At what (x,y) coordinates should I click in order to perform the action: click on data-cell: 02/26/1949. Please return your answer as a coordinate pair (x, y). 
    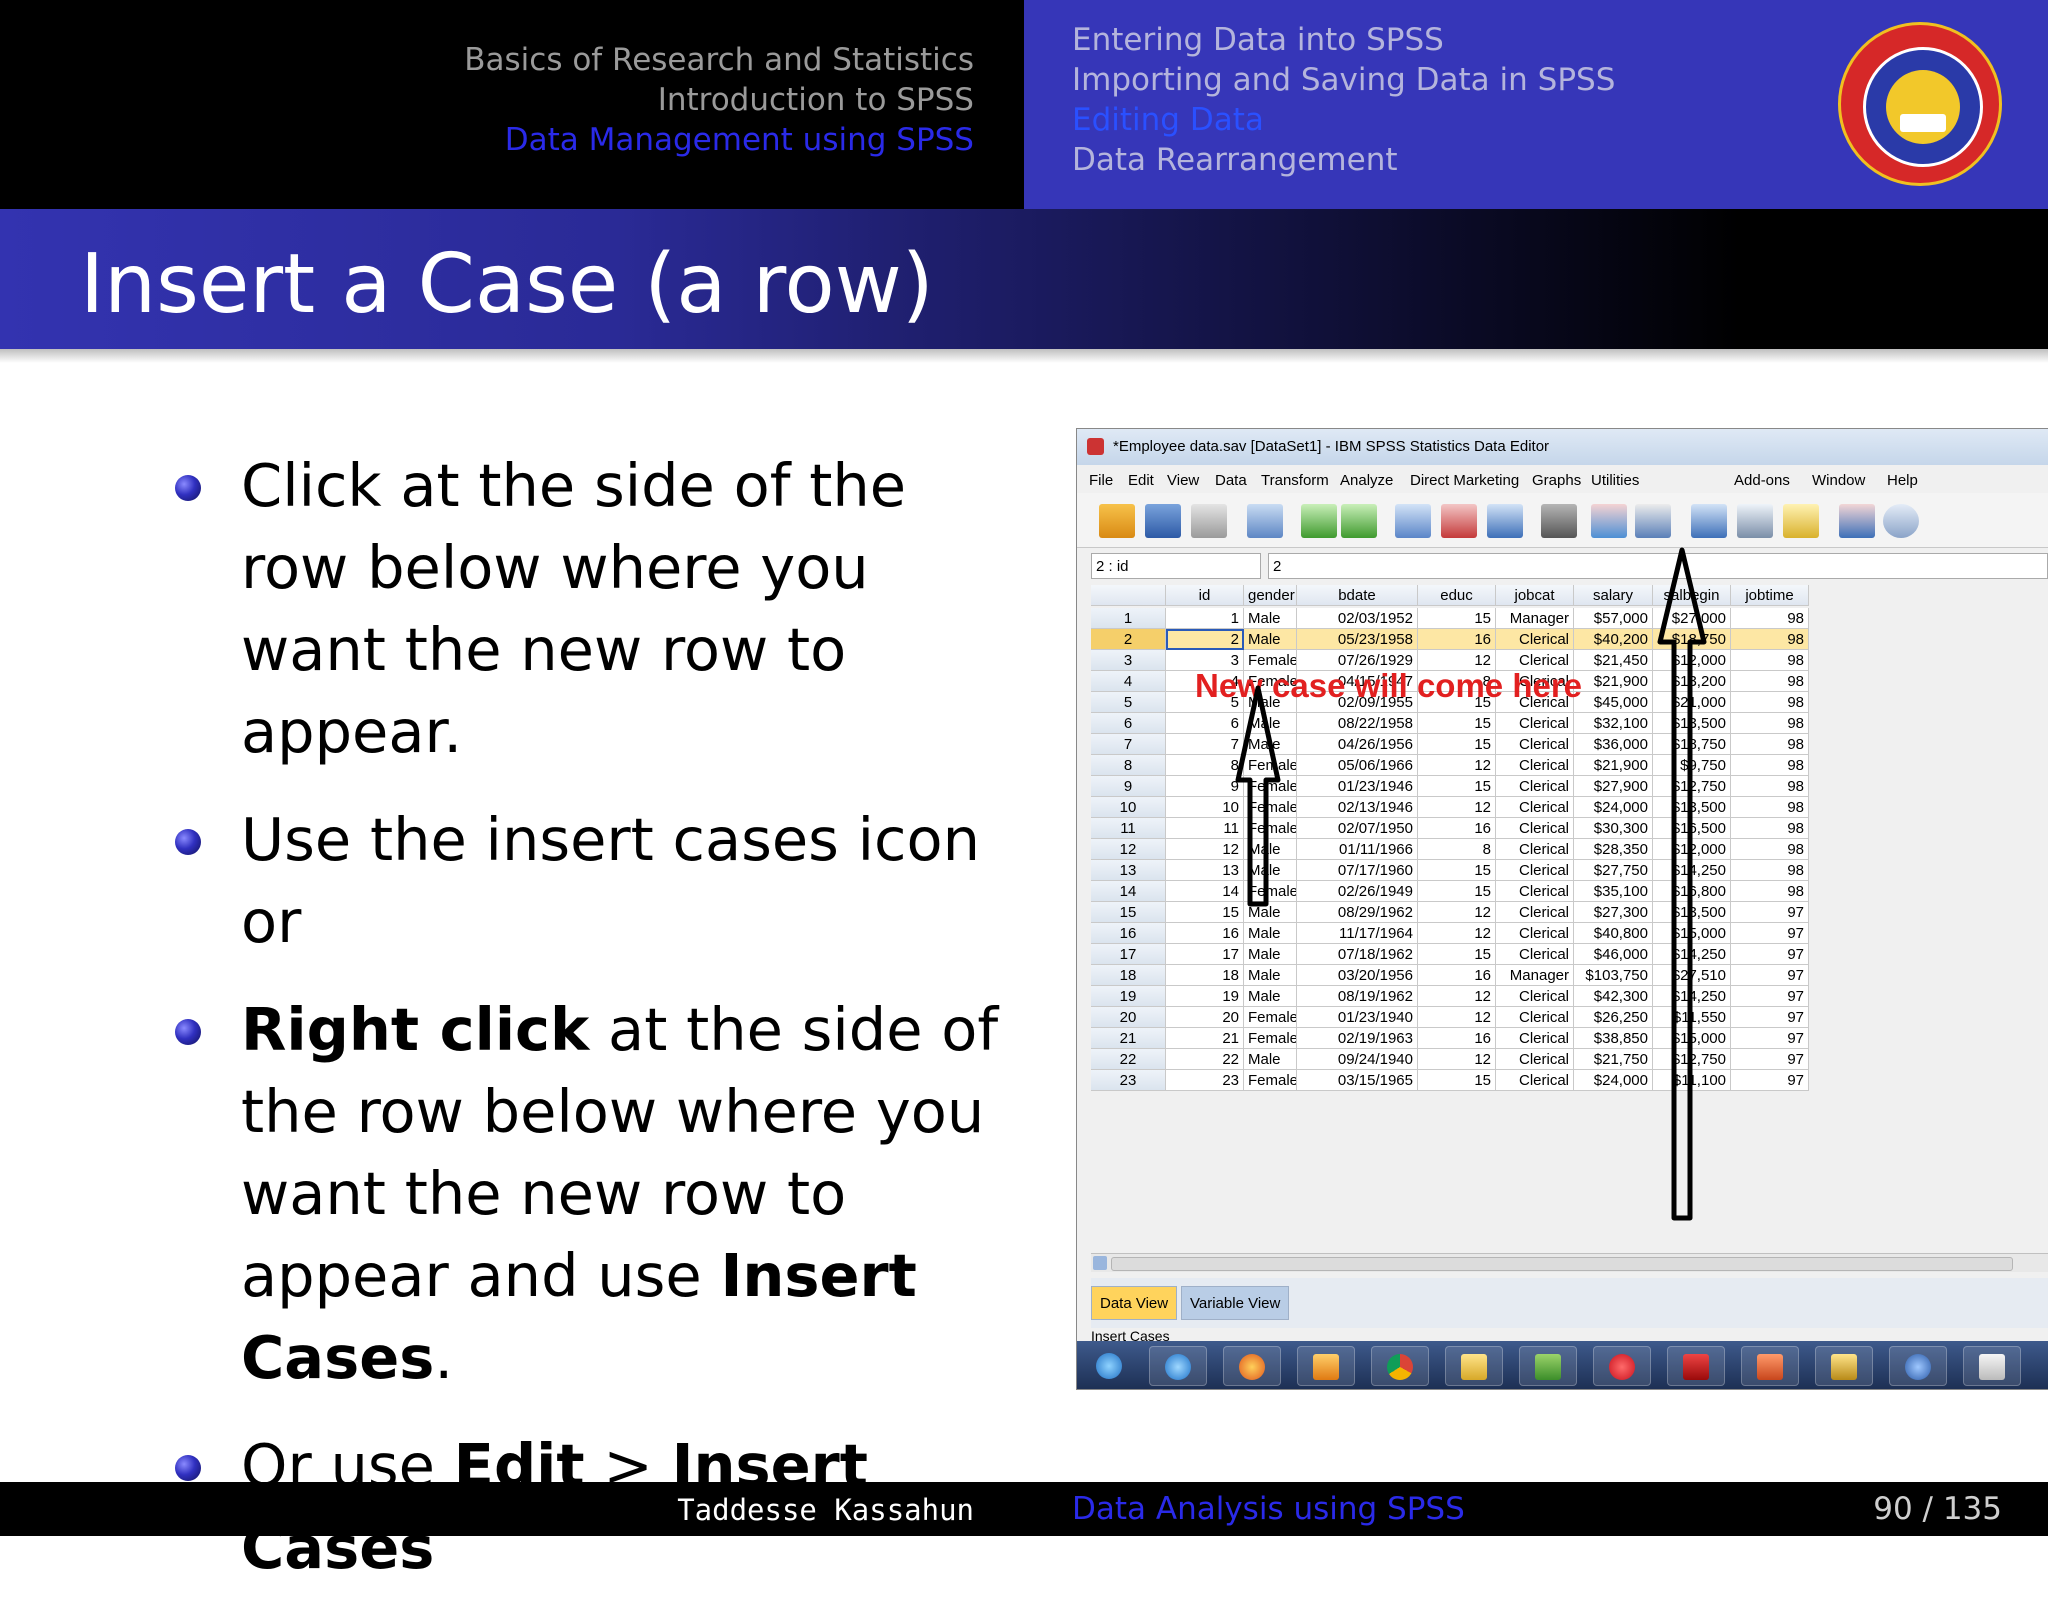
    Looking at the image, I should click on (1357, 891).